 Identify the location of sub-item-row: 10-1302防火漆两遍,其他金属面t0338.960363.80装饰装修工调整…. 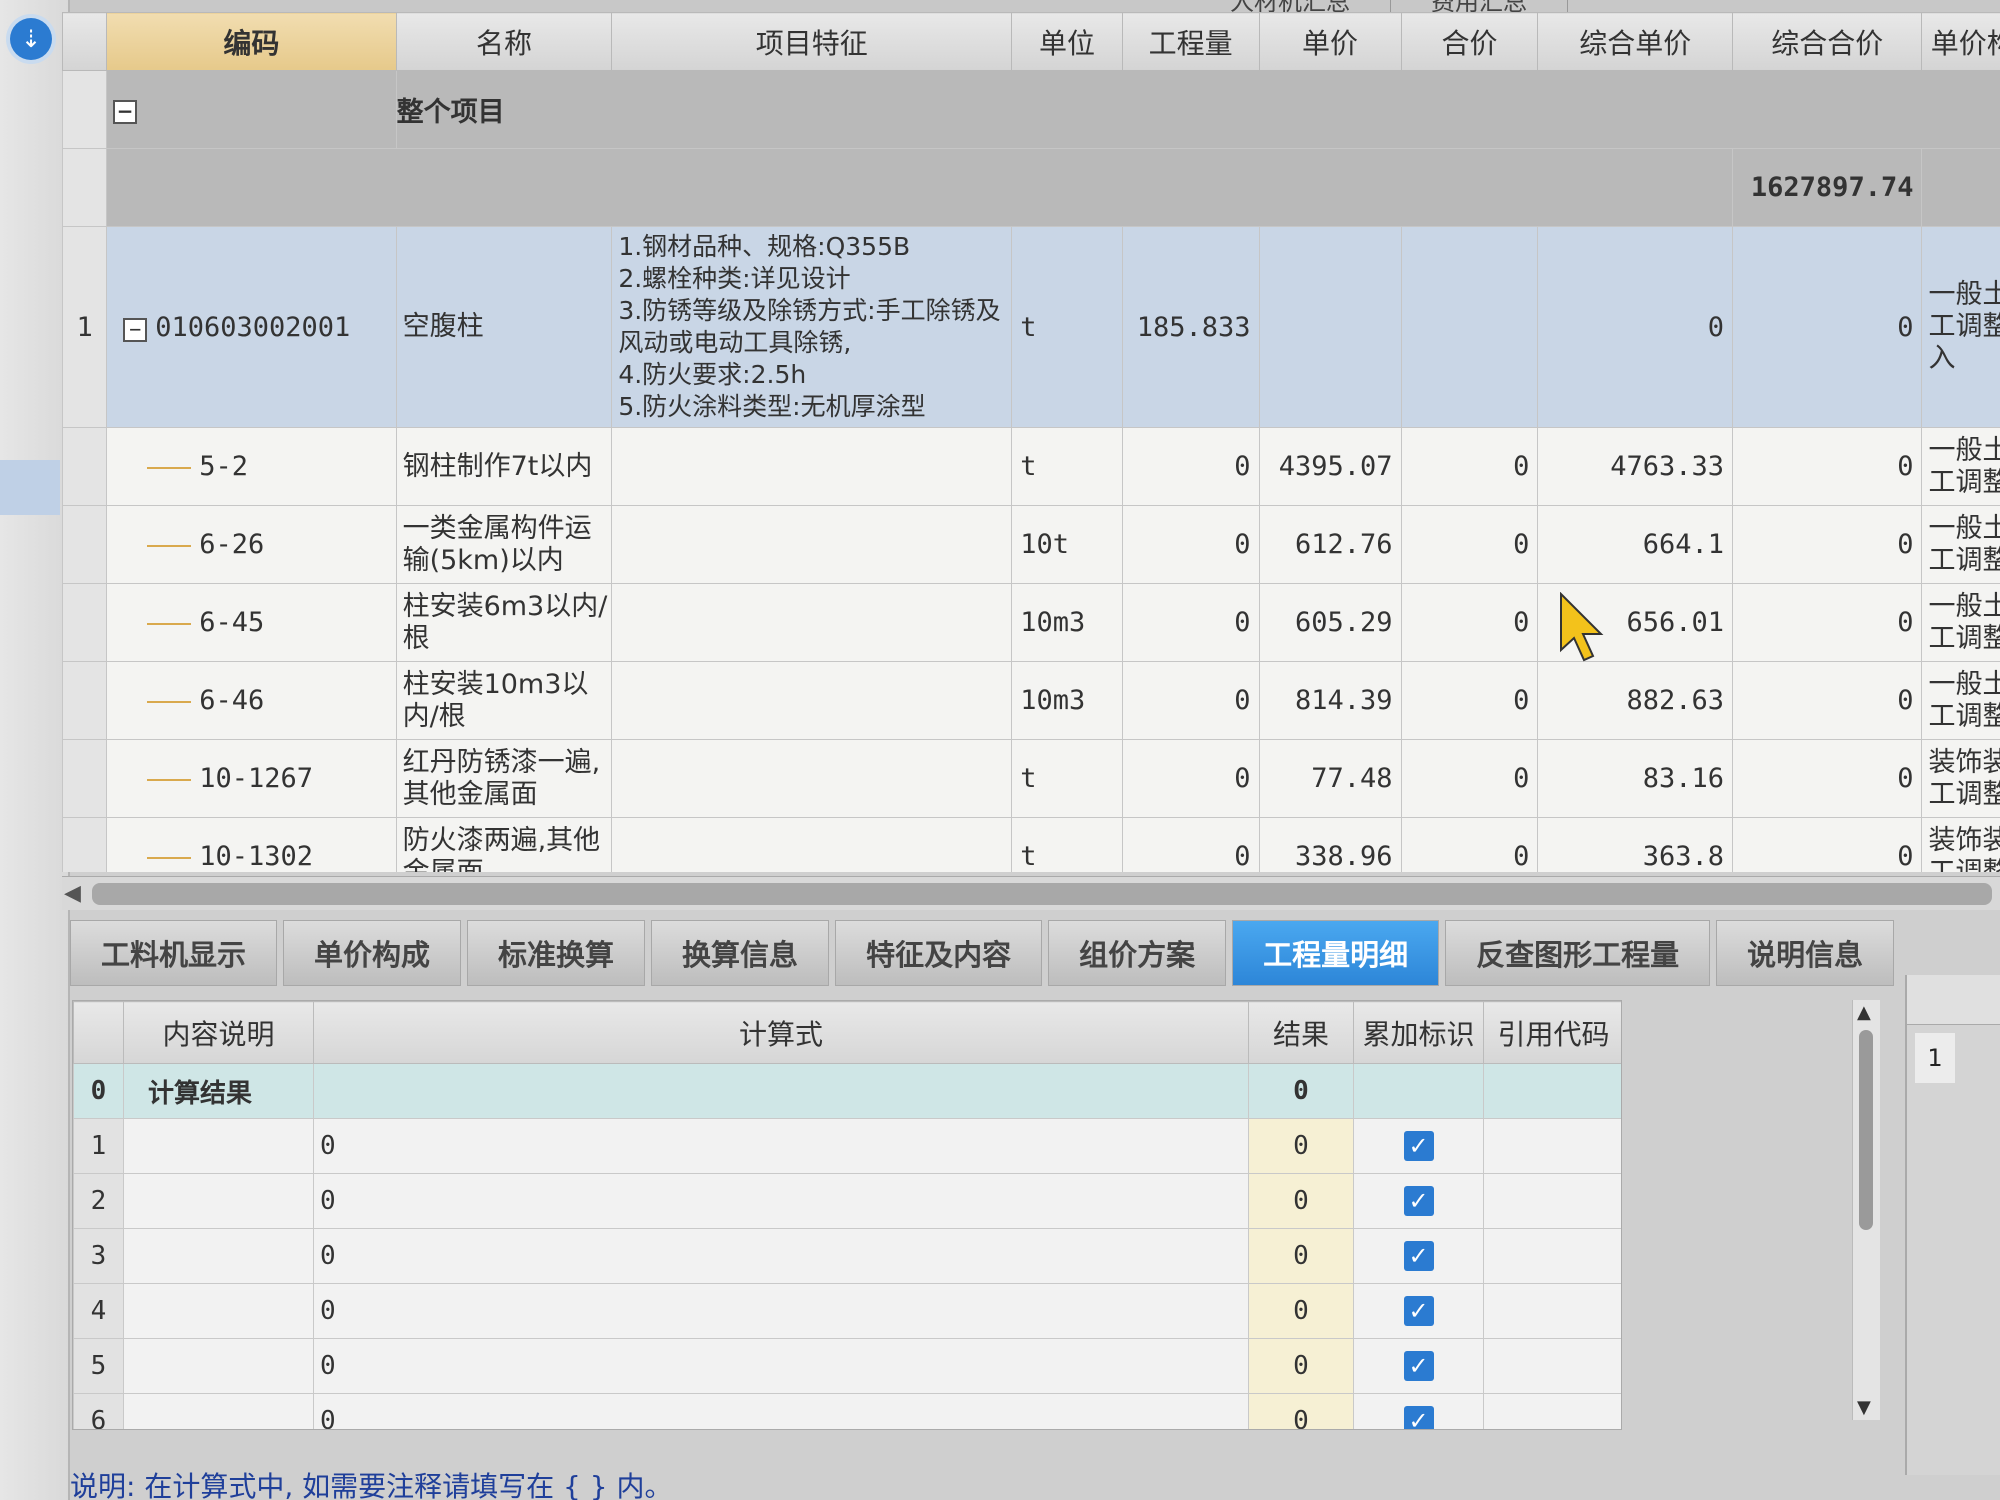
(1031, 844).